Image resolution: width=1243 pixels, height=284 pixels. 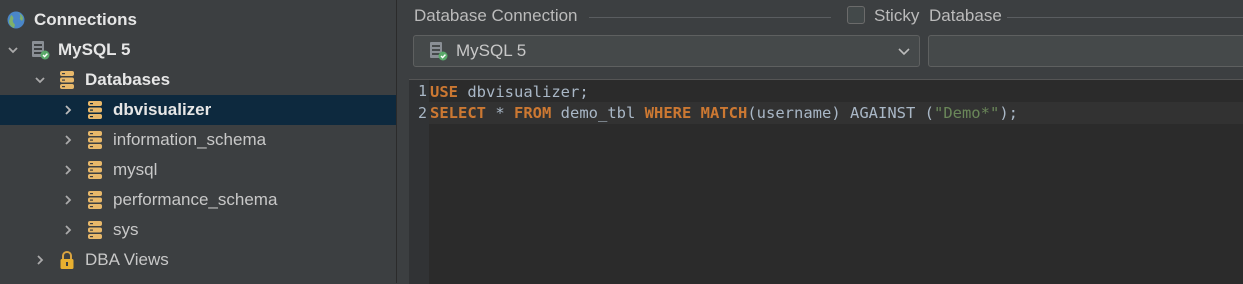 I want to click on line-number: 2, so click(x=422, y=113).